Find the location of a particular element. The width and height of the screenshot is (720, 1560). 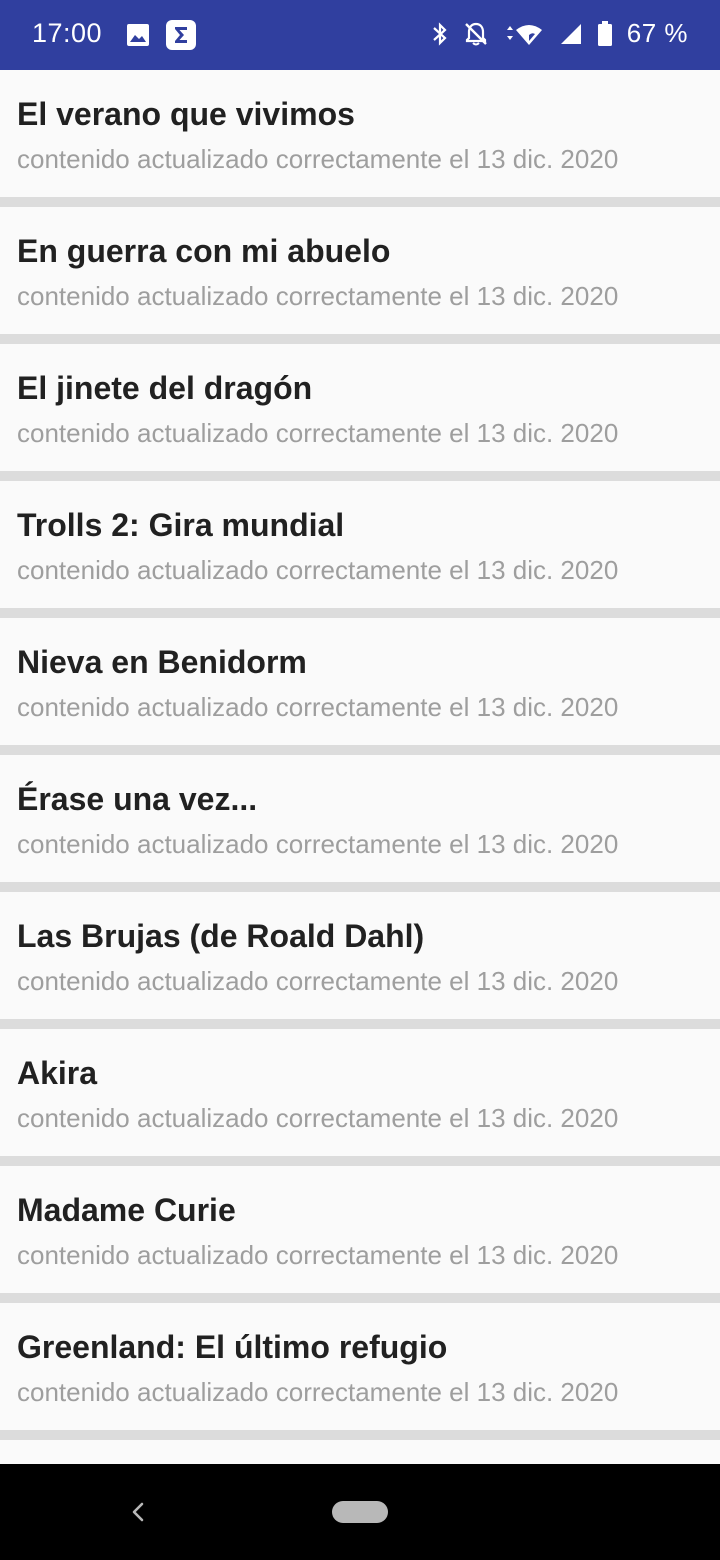

navigation-bar is located at coordinates (360, 1512).